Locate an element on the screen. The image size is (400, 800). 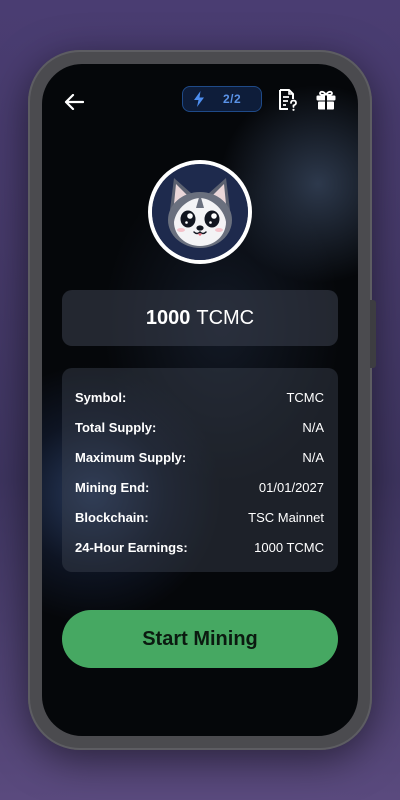
detail-label: 24-Hour Earnings: is located at coordinates (131, 547).